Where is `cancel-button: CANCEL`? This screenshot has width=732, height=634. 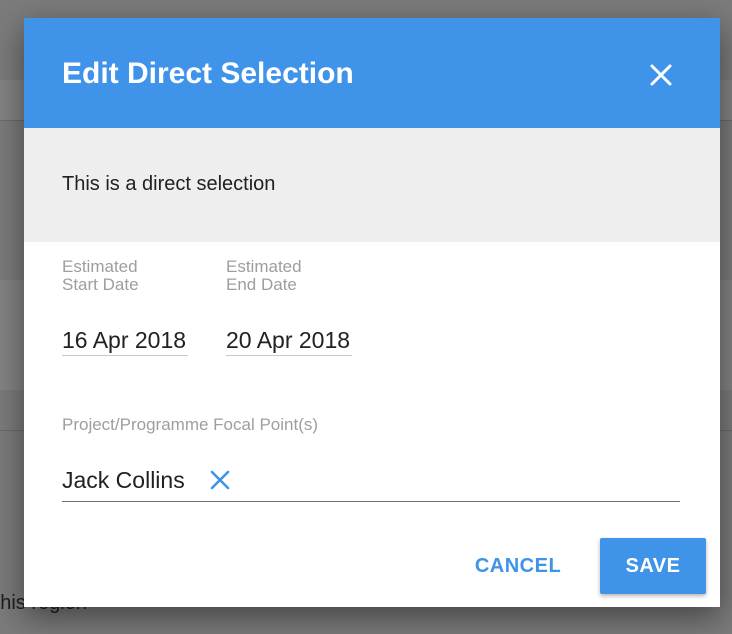 cancel-button: CANCEL is located at coordinates (518, 566).